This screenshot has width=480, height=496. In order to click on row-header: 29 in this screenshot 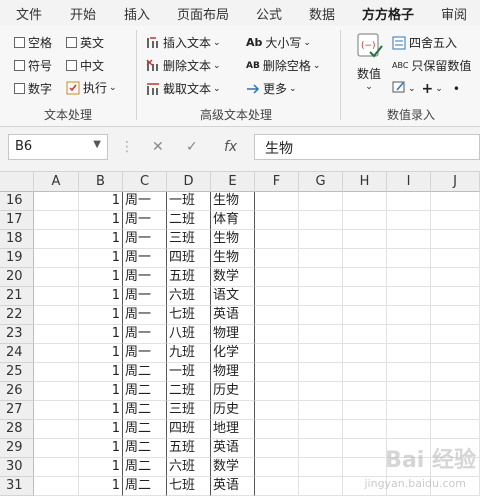, I will do `click(17, 448)`.